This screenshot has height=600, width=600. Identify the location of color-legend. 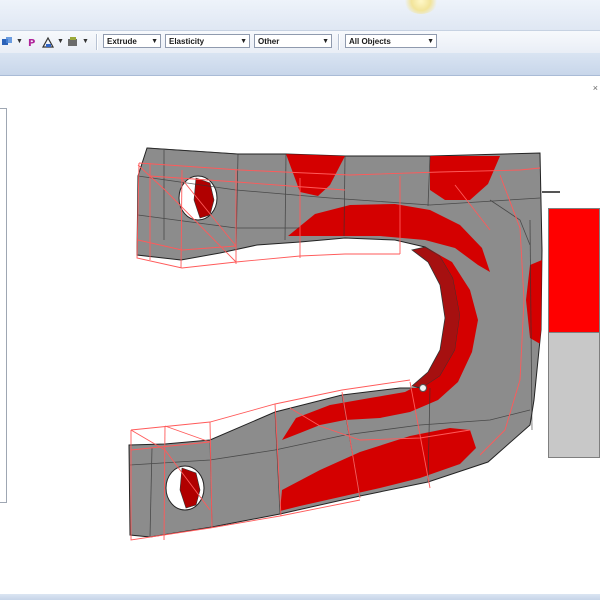
(574, 333).